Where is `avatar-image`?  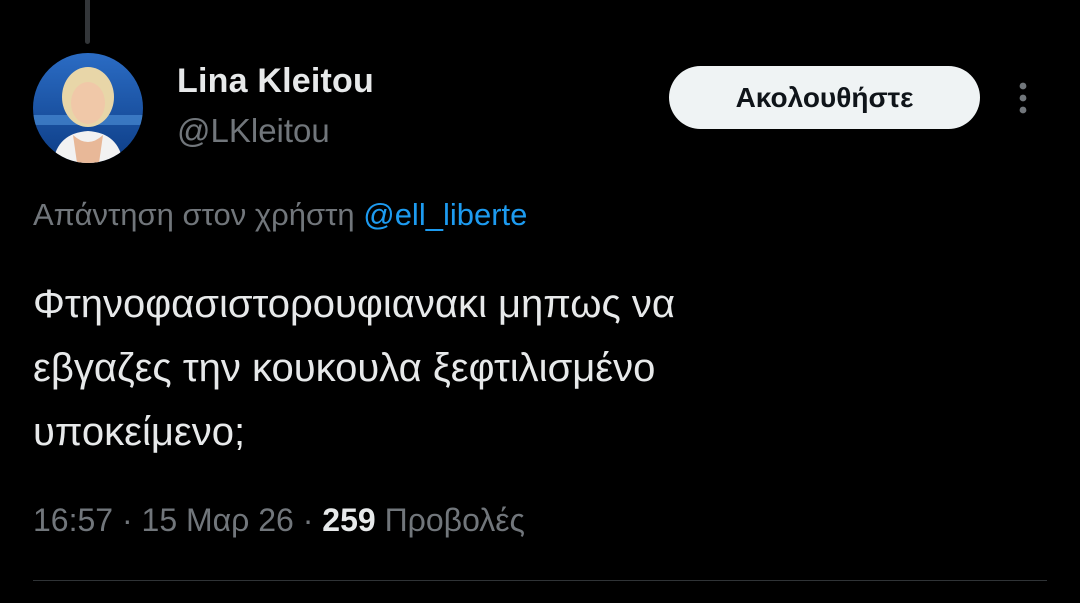
avatar-image is located at coordinates (88, 108).